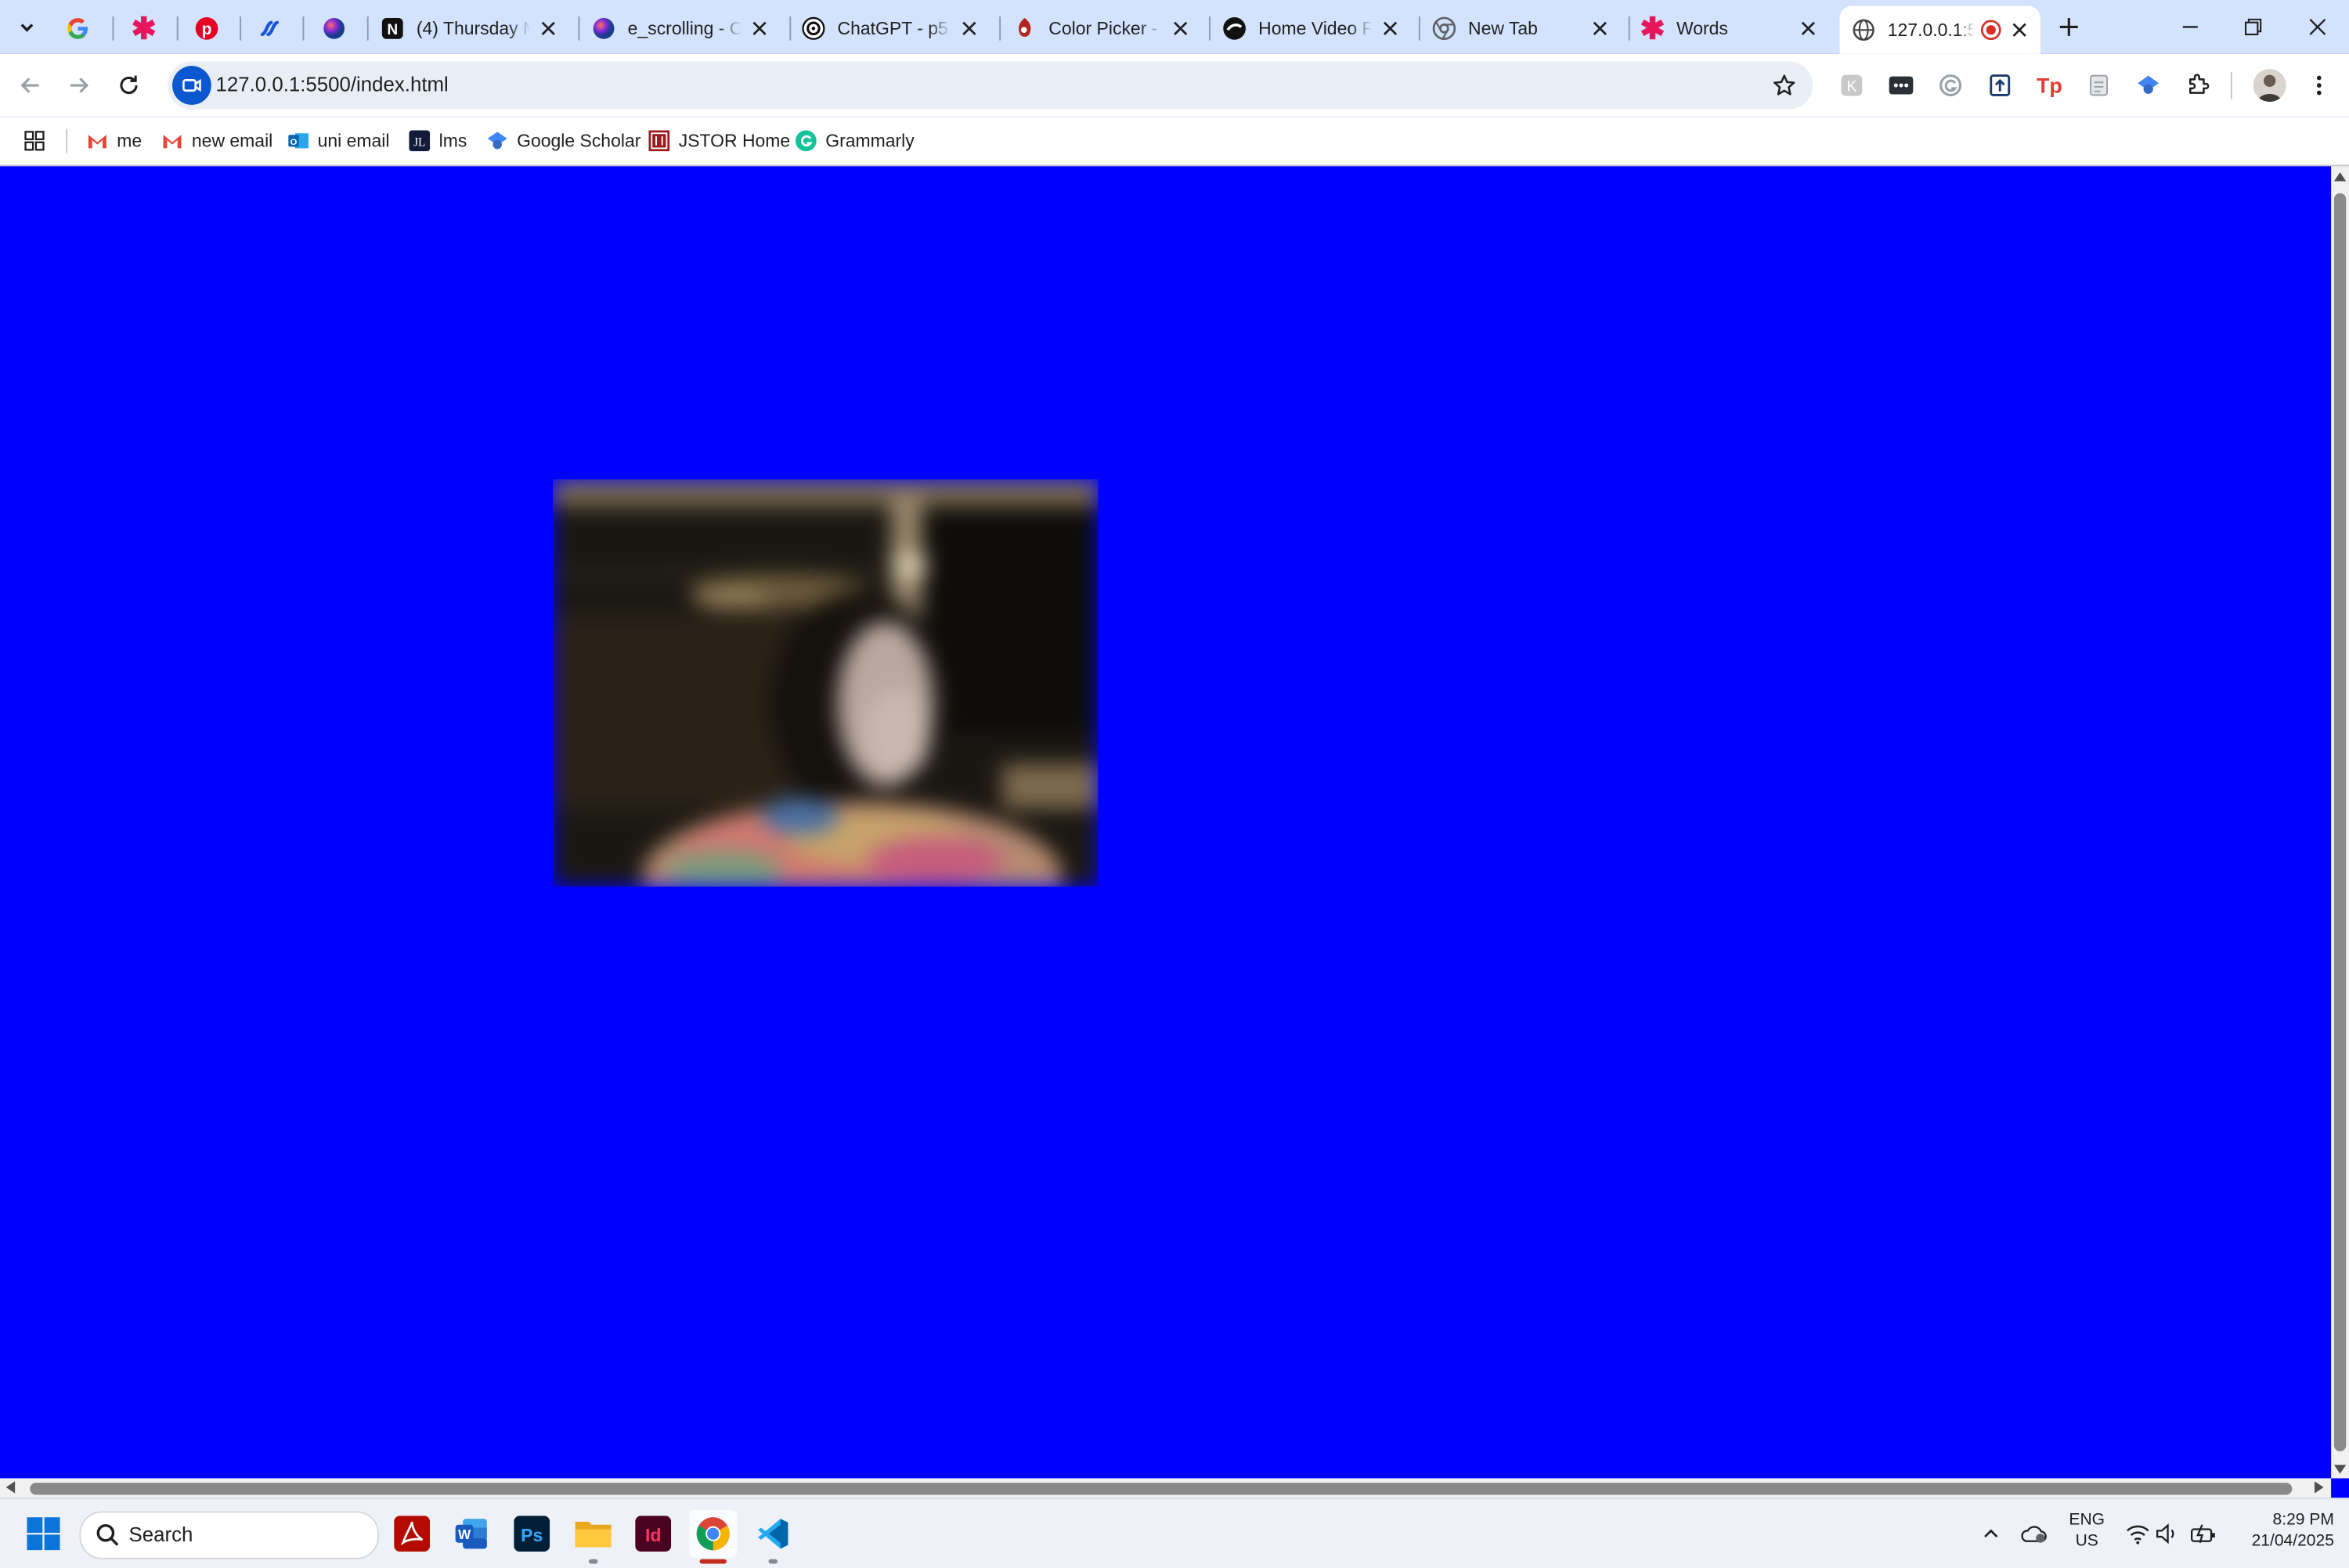 The image size is (2349, 1568). I want to click on bookmark-grammarly: Grammarly, so click(855, 141).